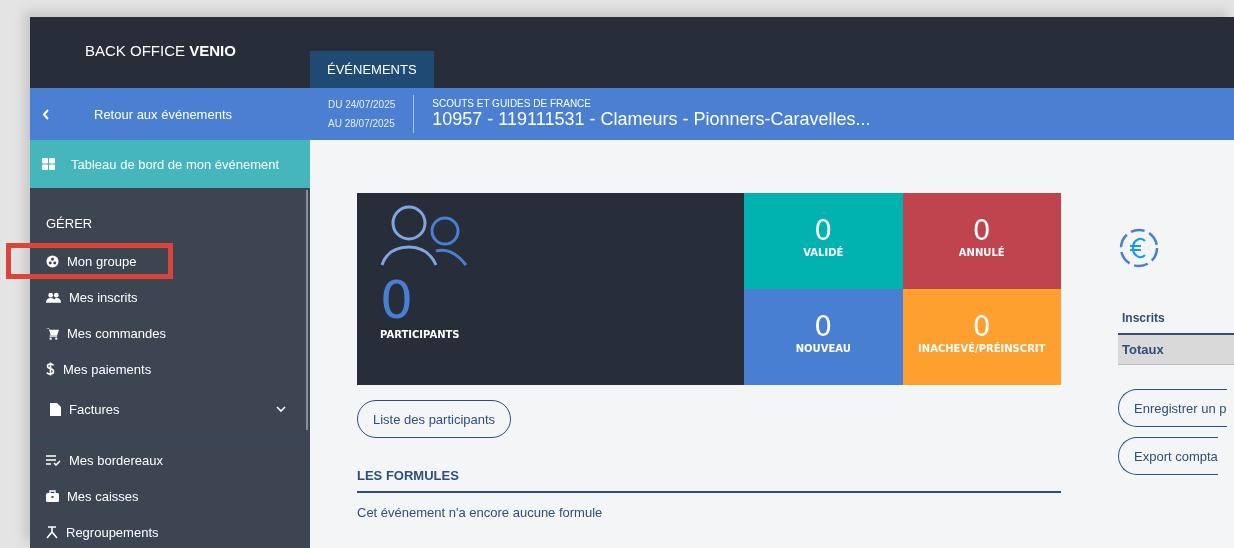 This screenshot has height=548, width=1234. Describe the element at coordinates (52, 333) in the screenshot. I see `cart-icon` at that location.